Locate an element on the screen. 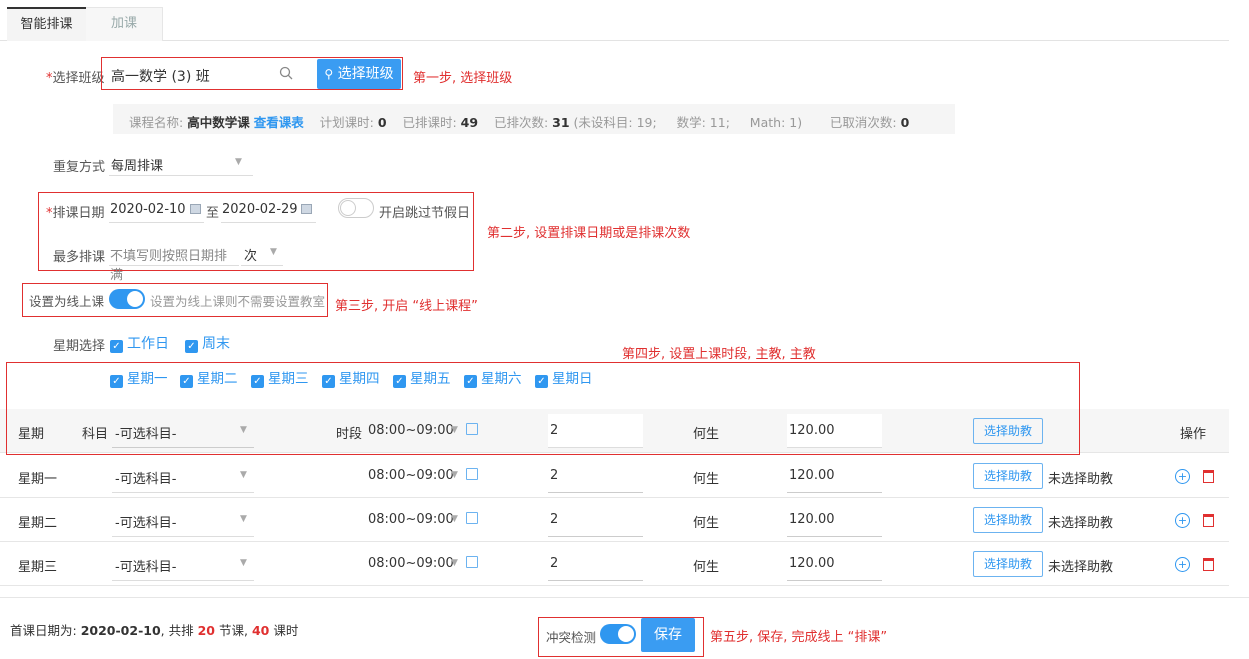 This screenshot has width=1249, height=659. course-name: 高中数学课 is located at coordinates (218, 122).